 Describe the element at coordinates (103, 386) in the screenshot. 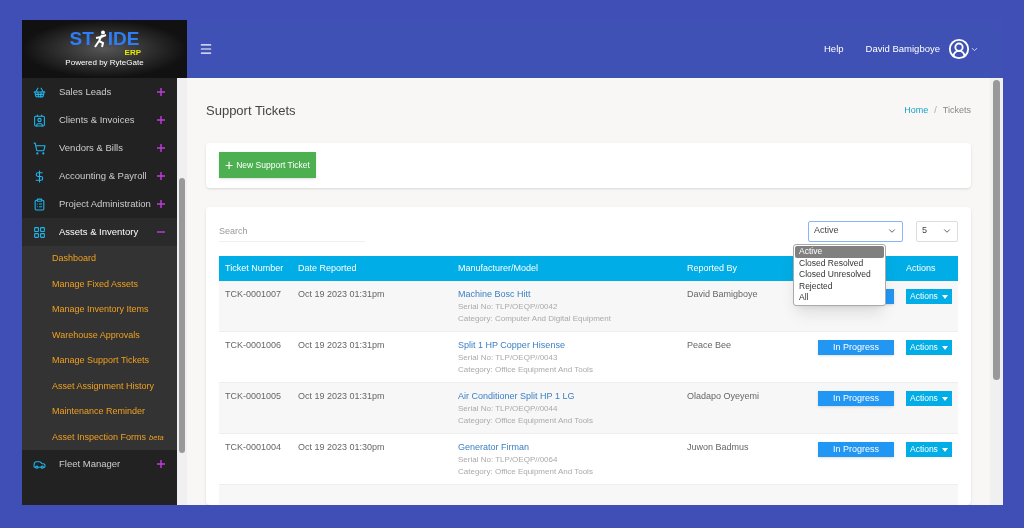

I see `submenu-item: Asset Assignment History` at that location.